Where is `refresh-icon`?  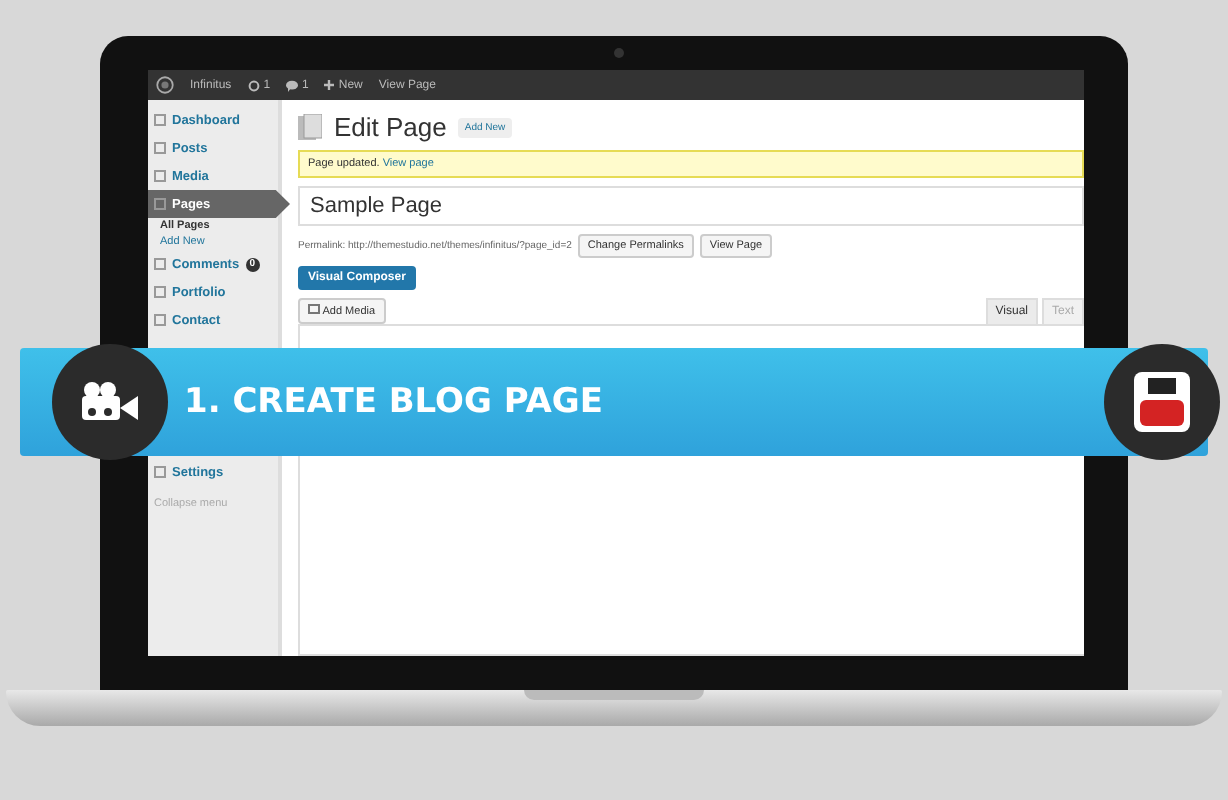 refresh-icon is located at coordinates (253, 85).